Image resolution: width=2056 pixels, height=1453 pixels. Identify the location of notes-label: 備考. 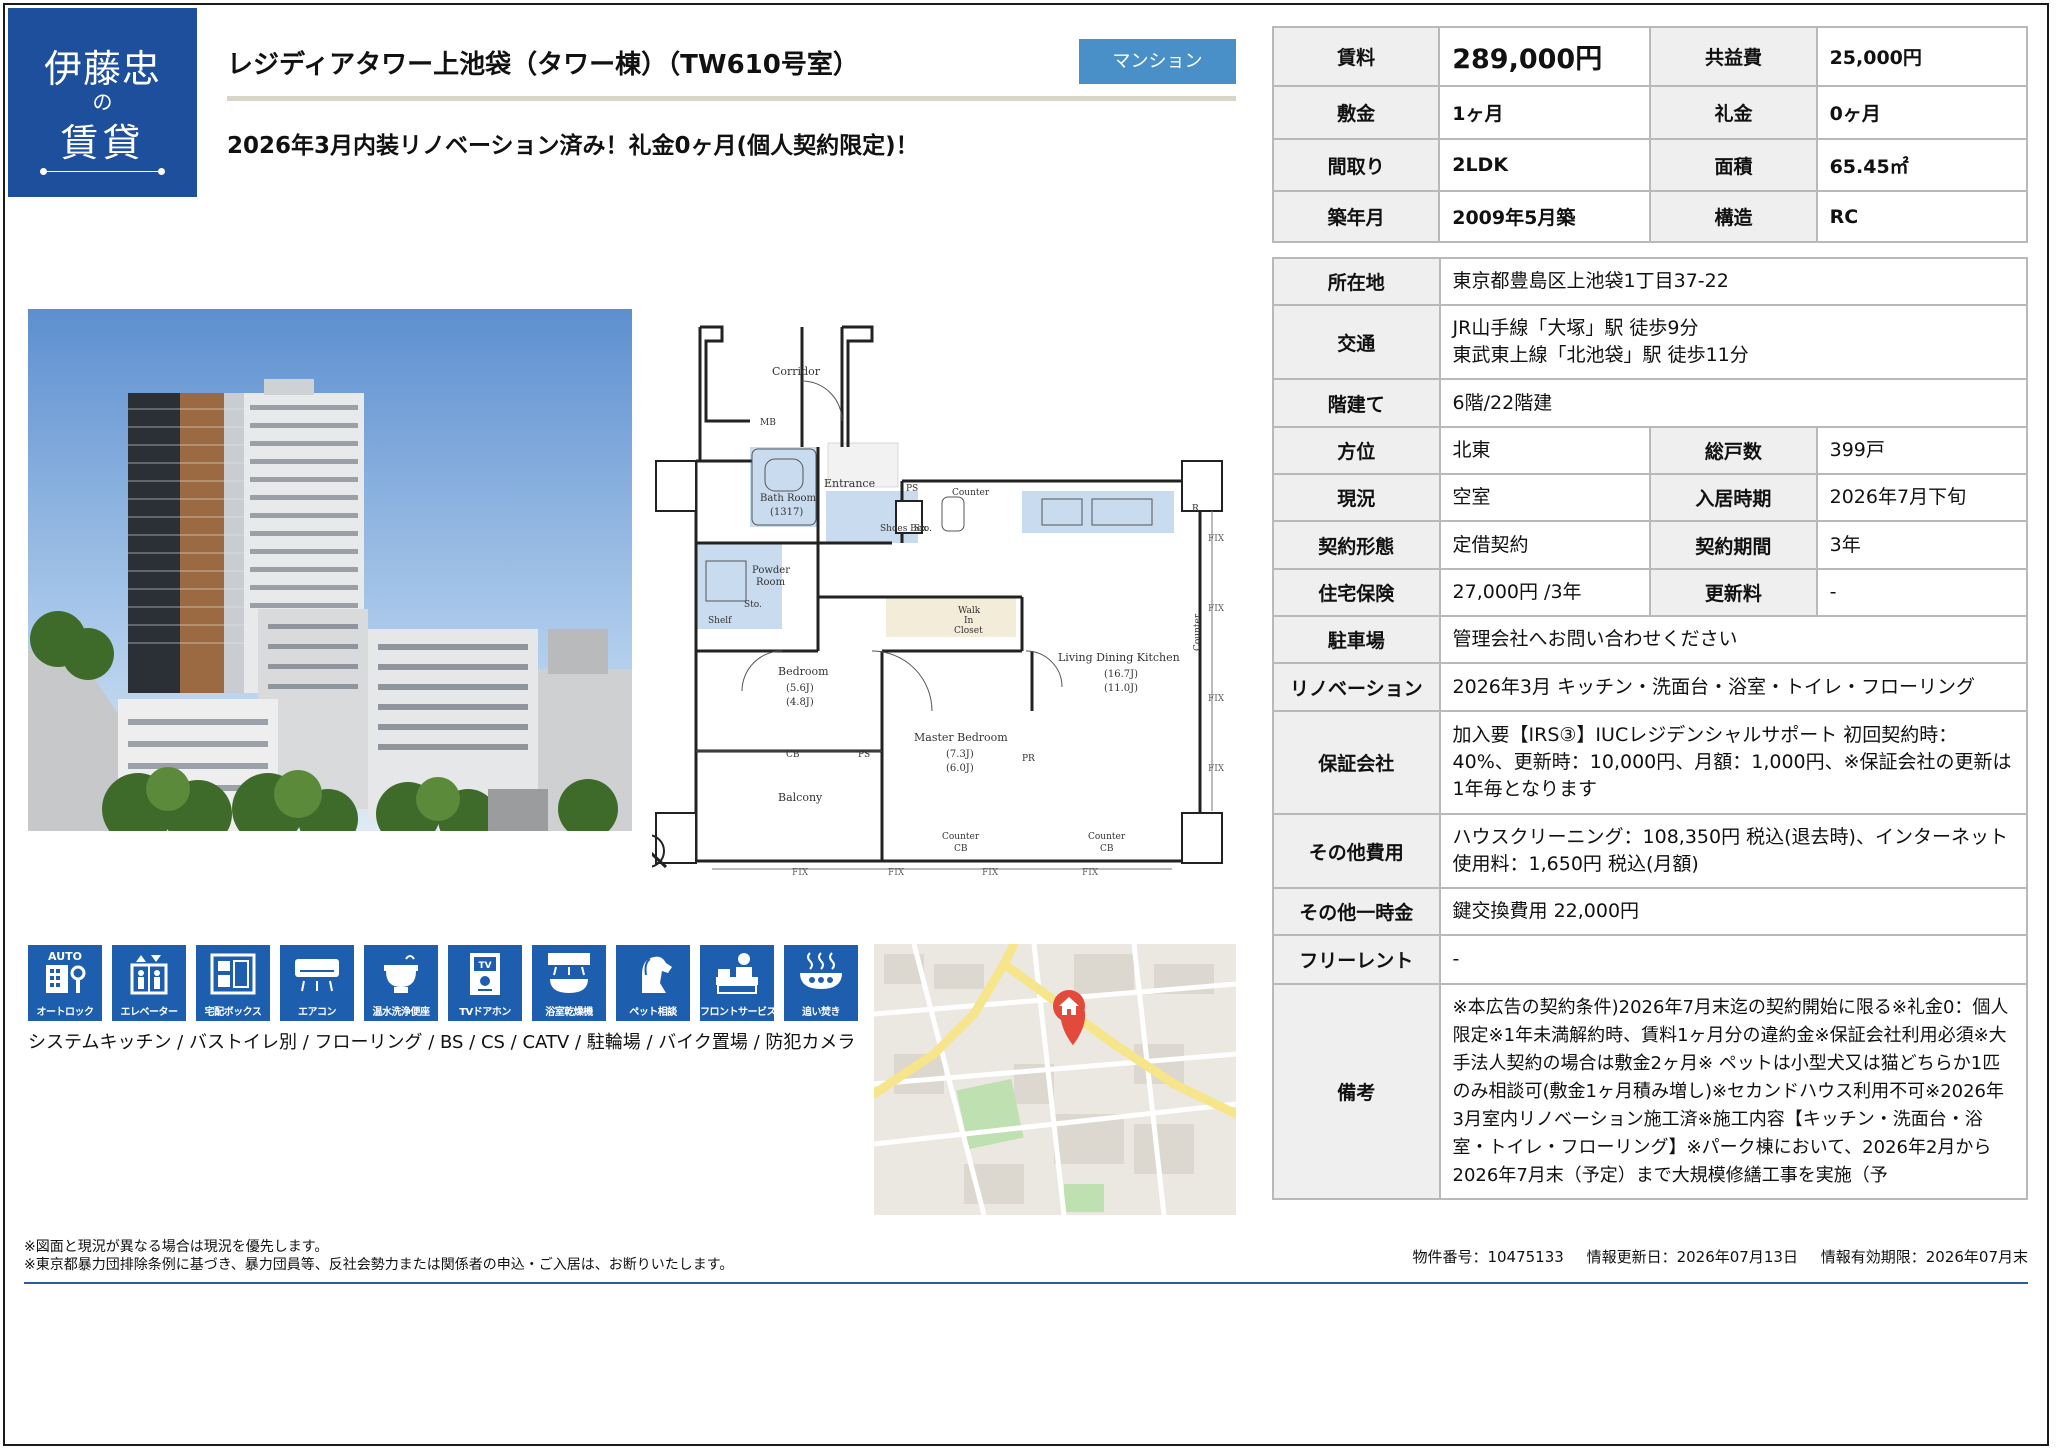
(1356, 1091).